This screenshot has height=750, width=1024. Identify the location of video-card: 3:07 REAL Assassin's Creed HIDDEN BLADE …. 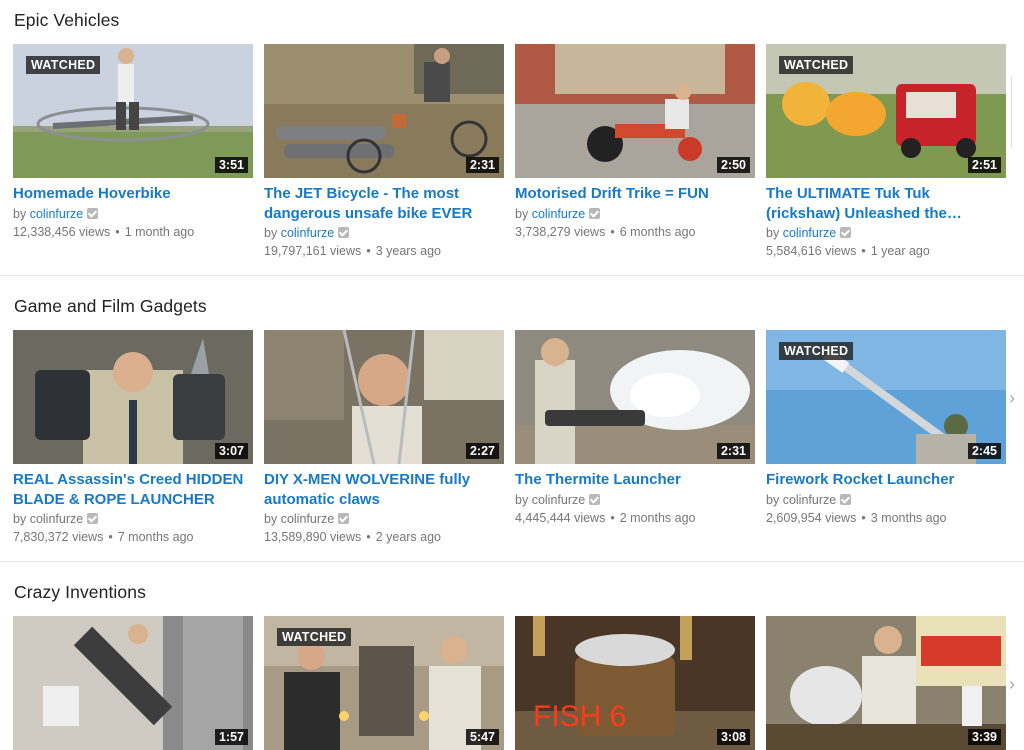
(133, 438).